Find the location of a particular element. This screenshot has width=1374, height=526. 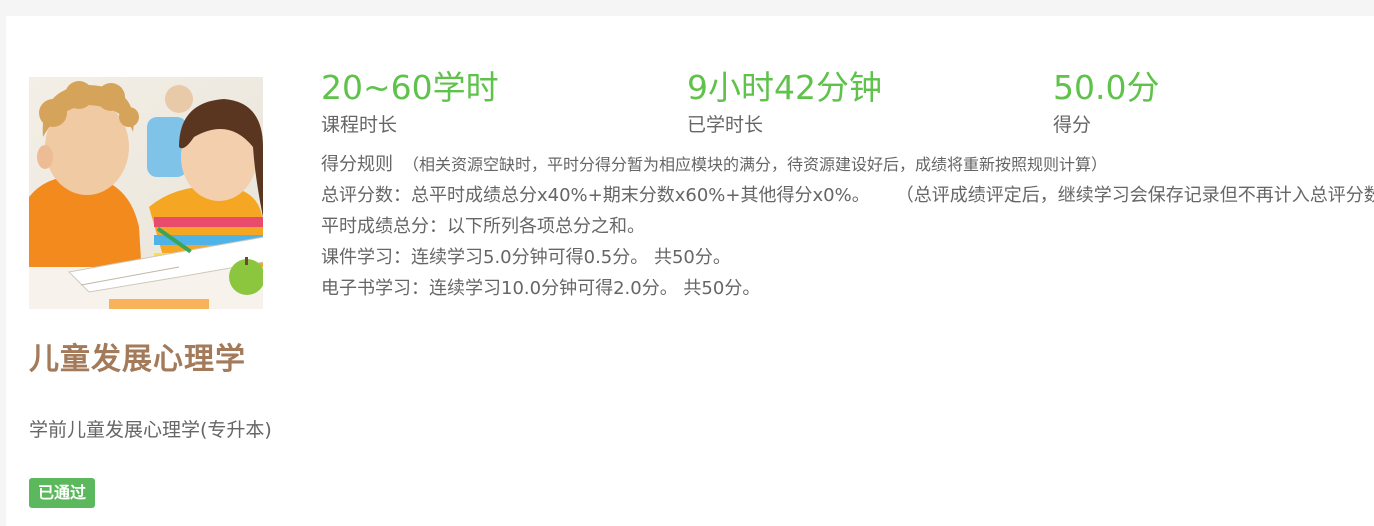

total-formula-text: 总评分数：总平时成绩总分x40%+期末分数x60%+其他得分x0%。 is located at coordinates (595, 195).